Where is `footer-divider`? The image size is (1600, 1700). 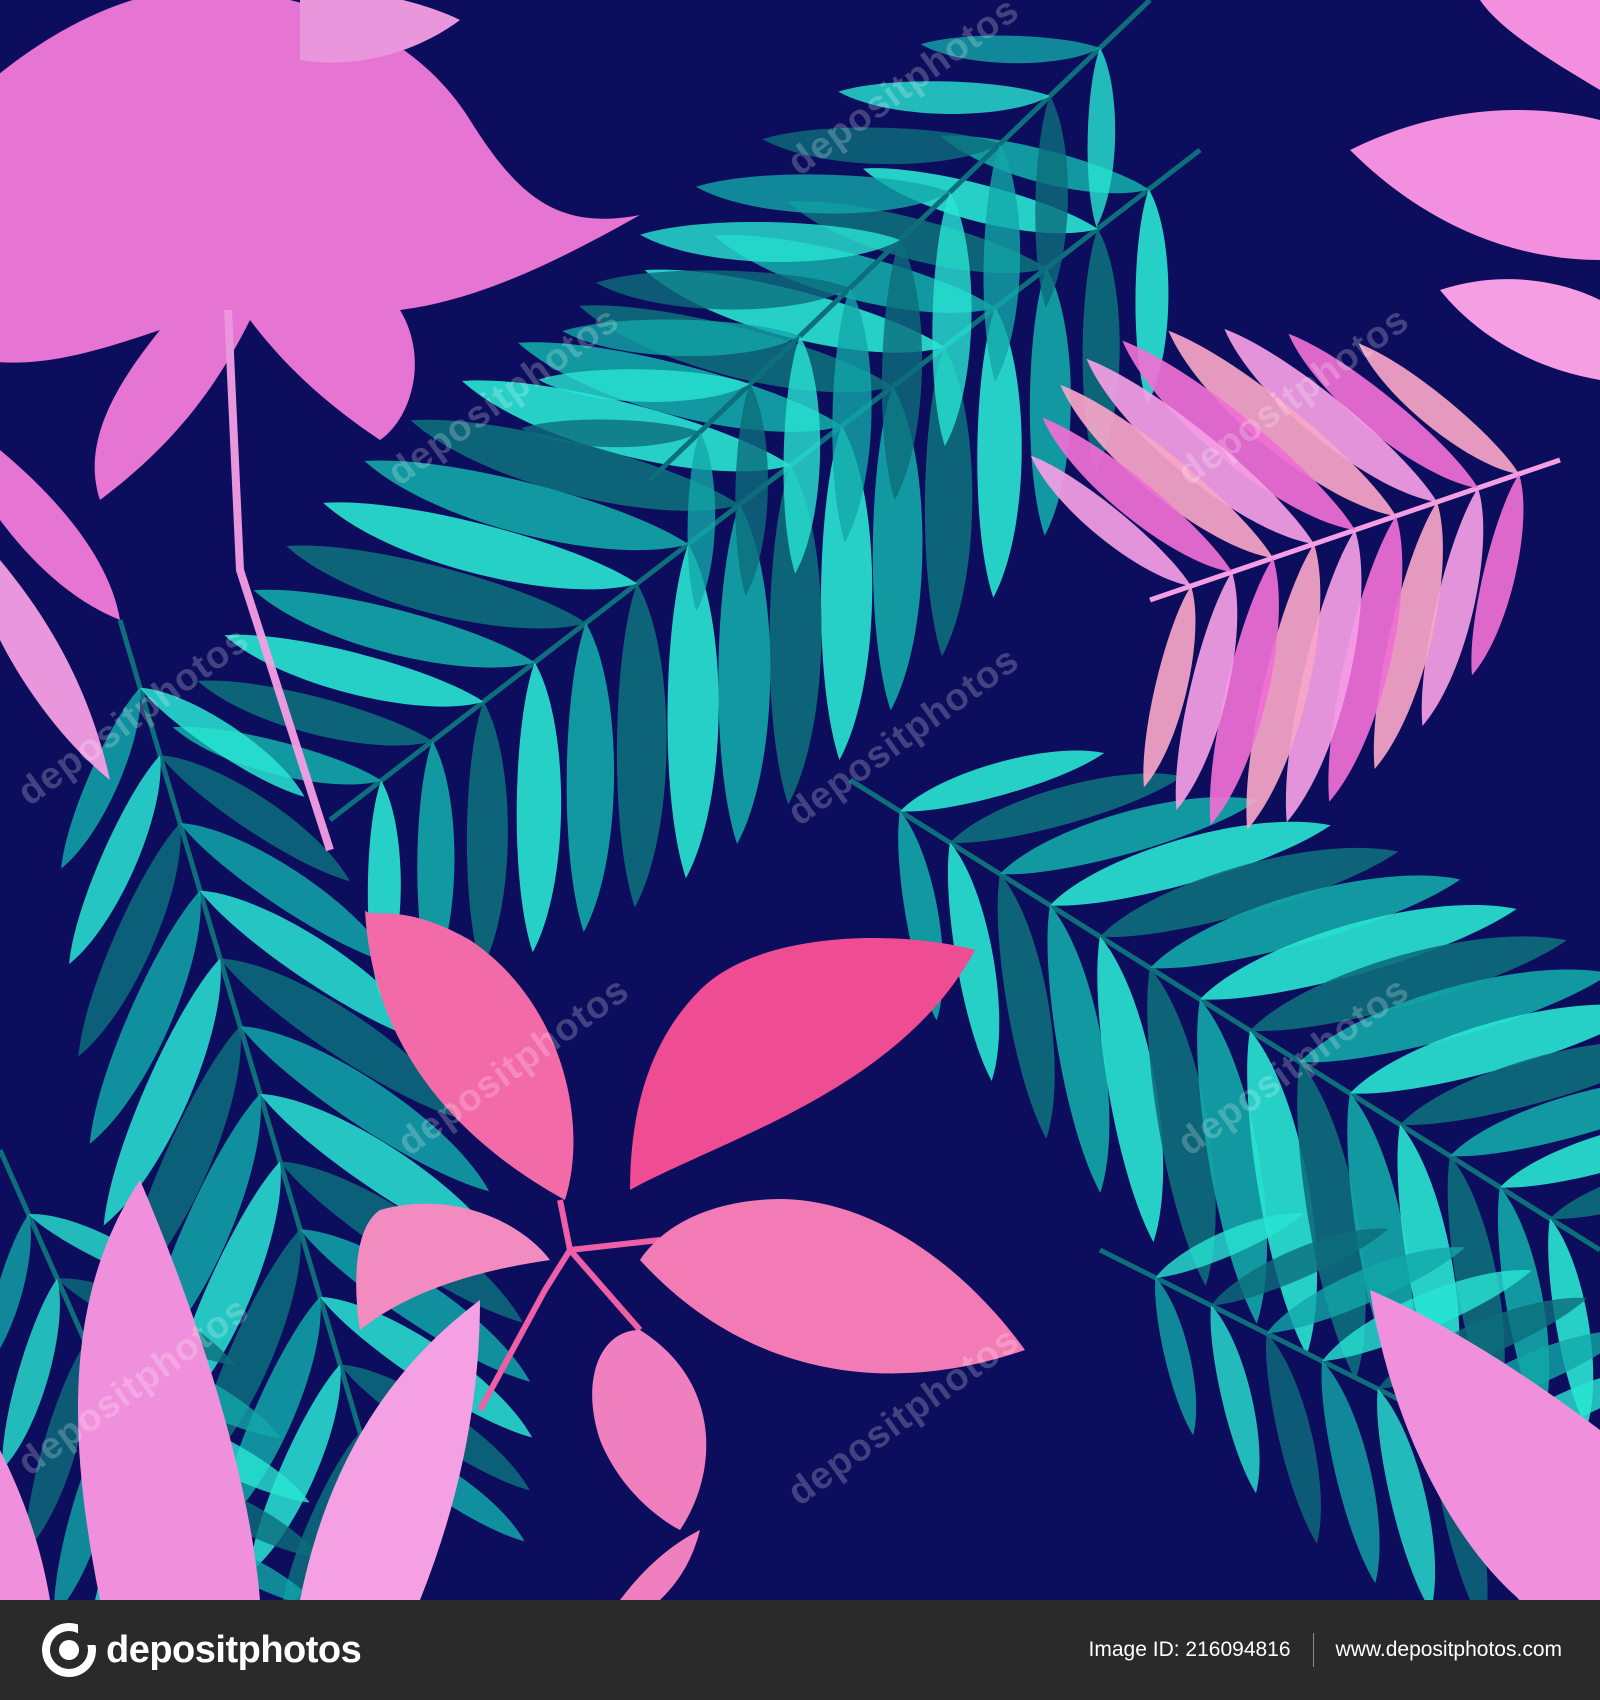 footer-divider is located at coordinates (1313, 1650).